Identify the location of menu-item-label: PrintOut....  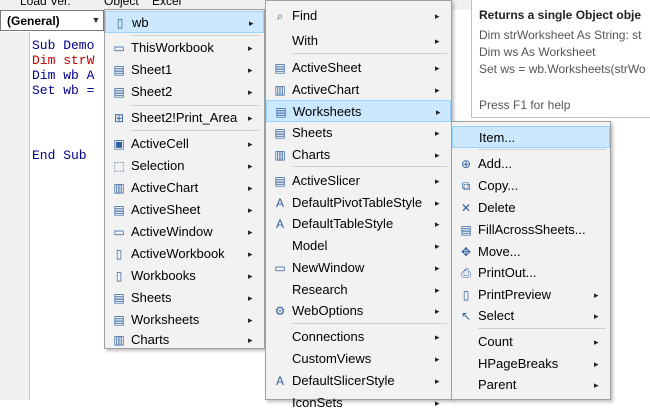
(507, 272).